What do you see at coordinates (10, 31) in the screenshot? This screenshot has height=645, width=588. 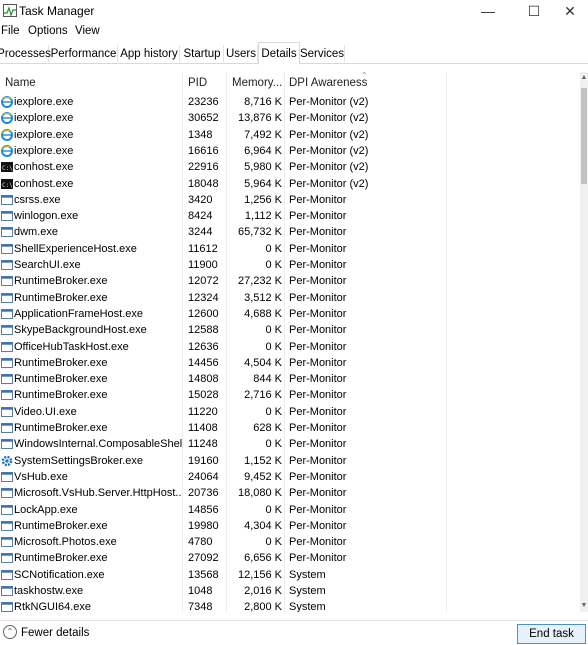 I see `menu-file: File` at bounding box center [10, 31].